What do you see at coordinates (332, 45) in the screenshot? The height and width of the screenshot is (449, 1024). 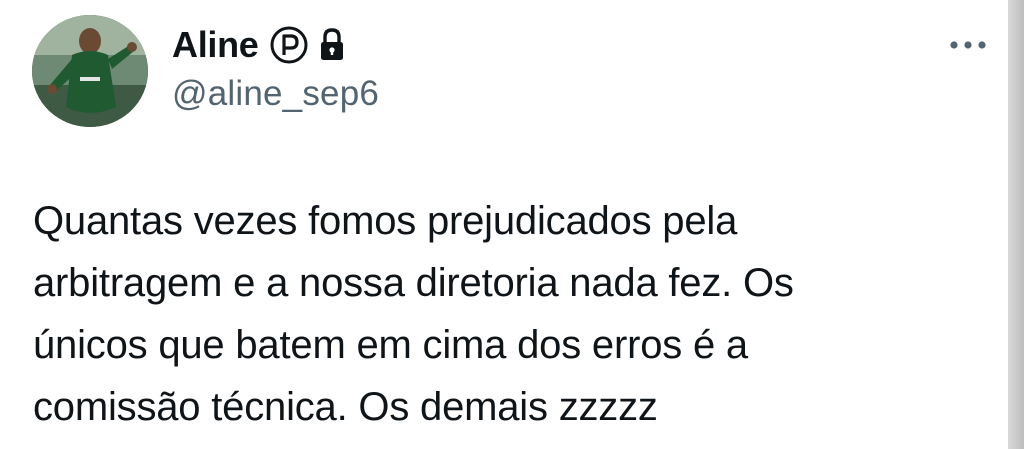 I see `lock-icon` at bounding box center [332, 45].